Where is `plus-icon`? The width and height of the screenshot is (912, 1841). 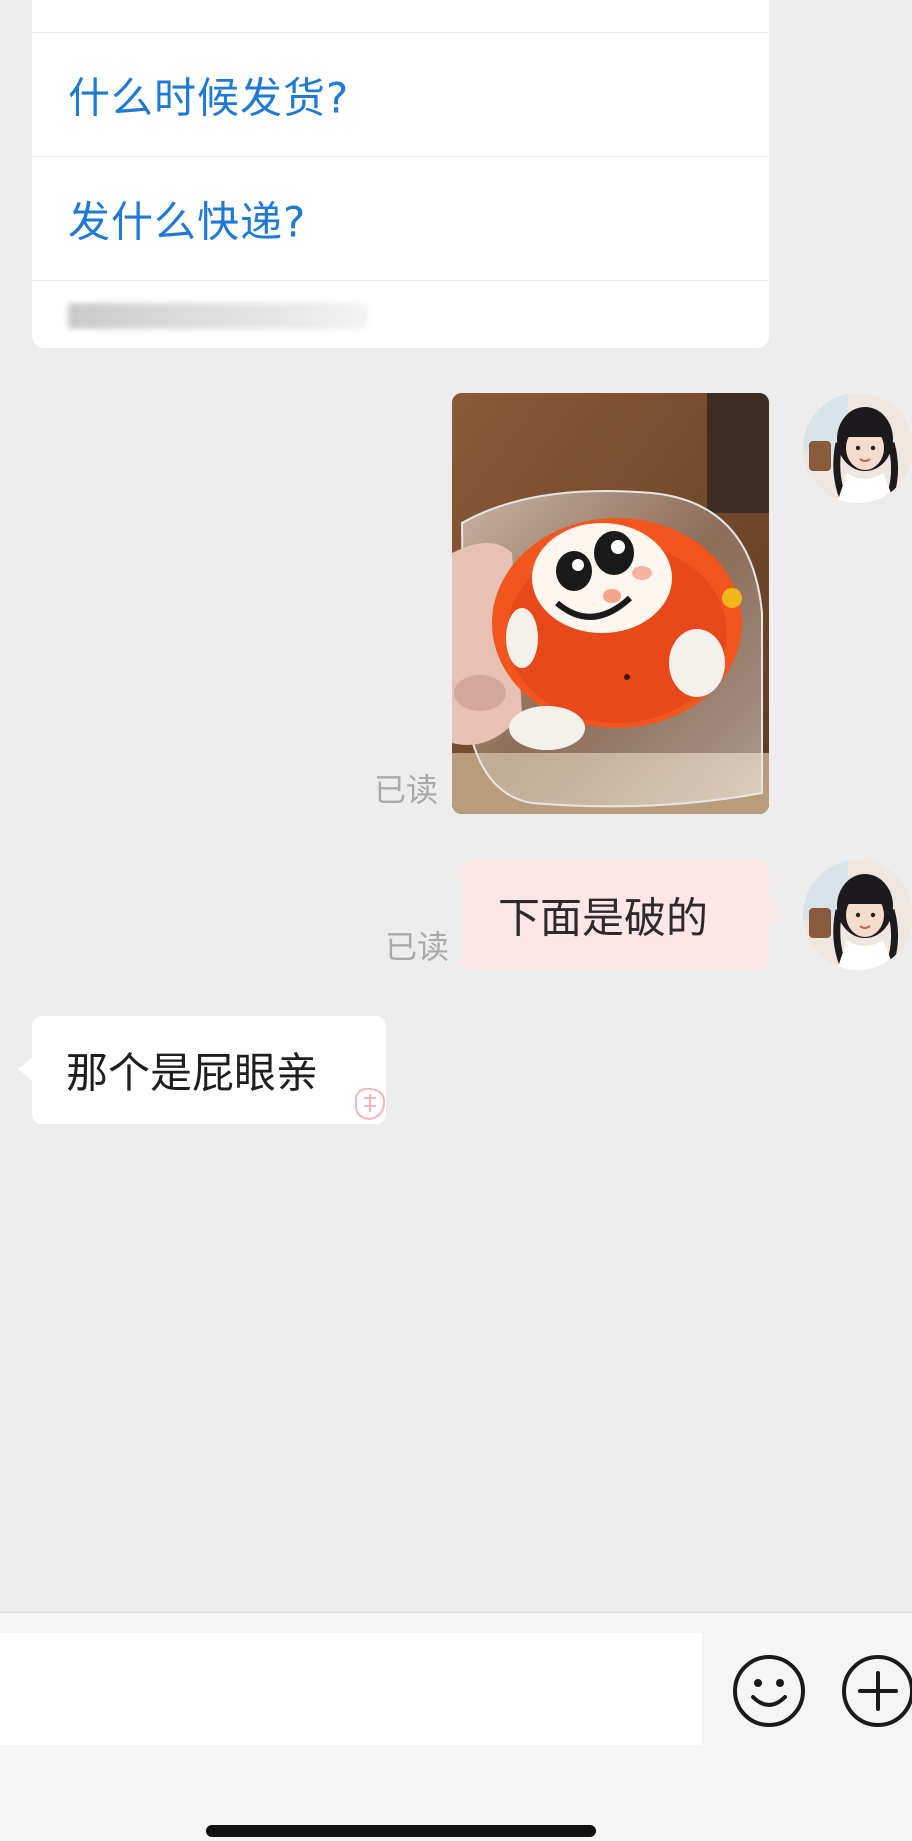 plus-icon is located at coordinates (877, 1691).